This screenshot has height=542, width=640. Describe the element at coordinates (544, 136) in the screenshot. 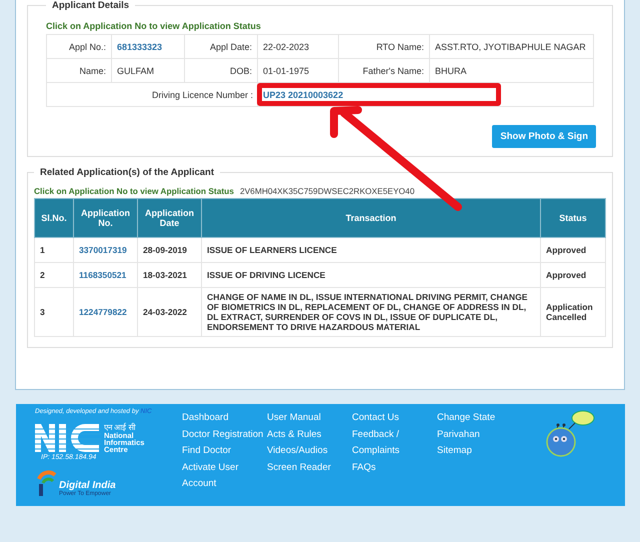

I see `show-photo-sign-button: Show Photo & Sign` at that location.